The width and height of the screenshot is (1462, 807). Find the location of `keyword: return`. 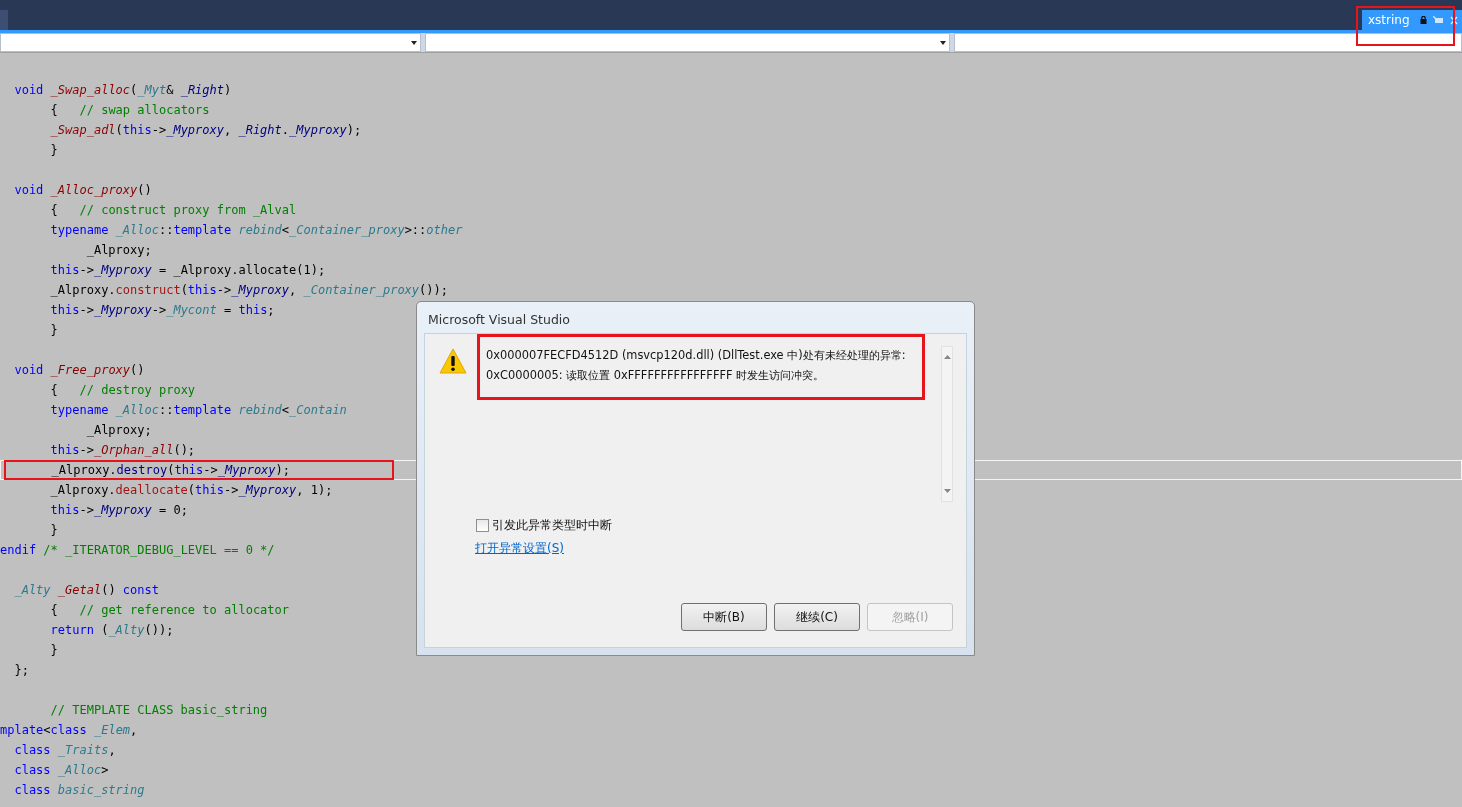

keyword: return is located at coordinates (71, 630).